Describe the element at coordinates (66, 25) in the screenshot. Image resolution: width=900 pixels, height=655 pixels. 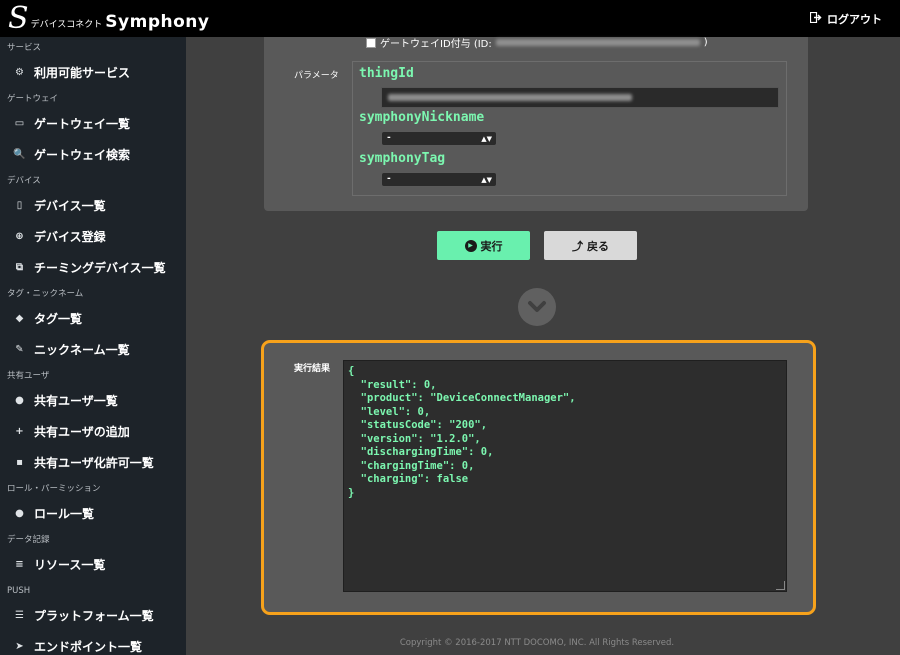
I see `logo-subtitle: デバイスコネクト` at that location.